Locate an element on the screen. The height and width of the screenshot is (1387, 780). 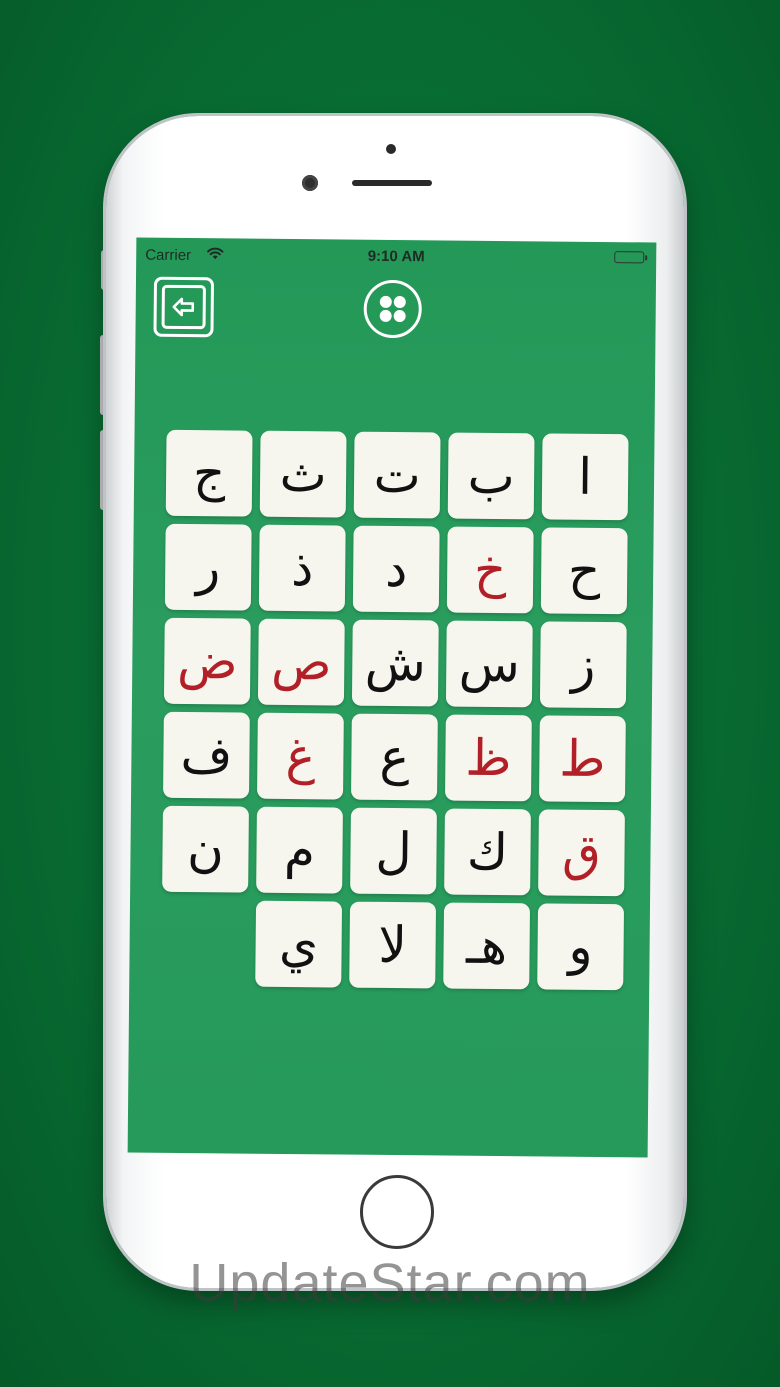
letter-tile: ط is located at coordinates (582, 759).